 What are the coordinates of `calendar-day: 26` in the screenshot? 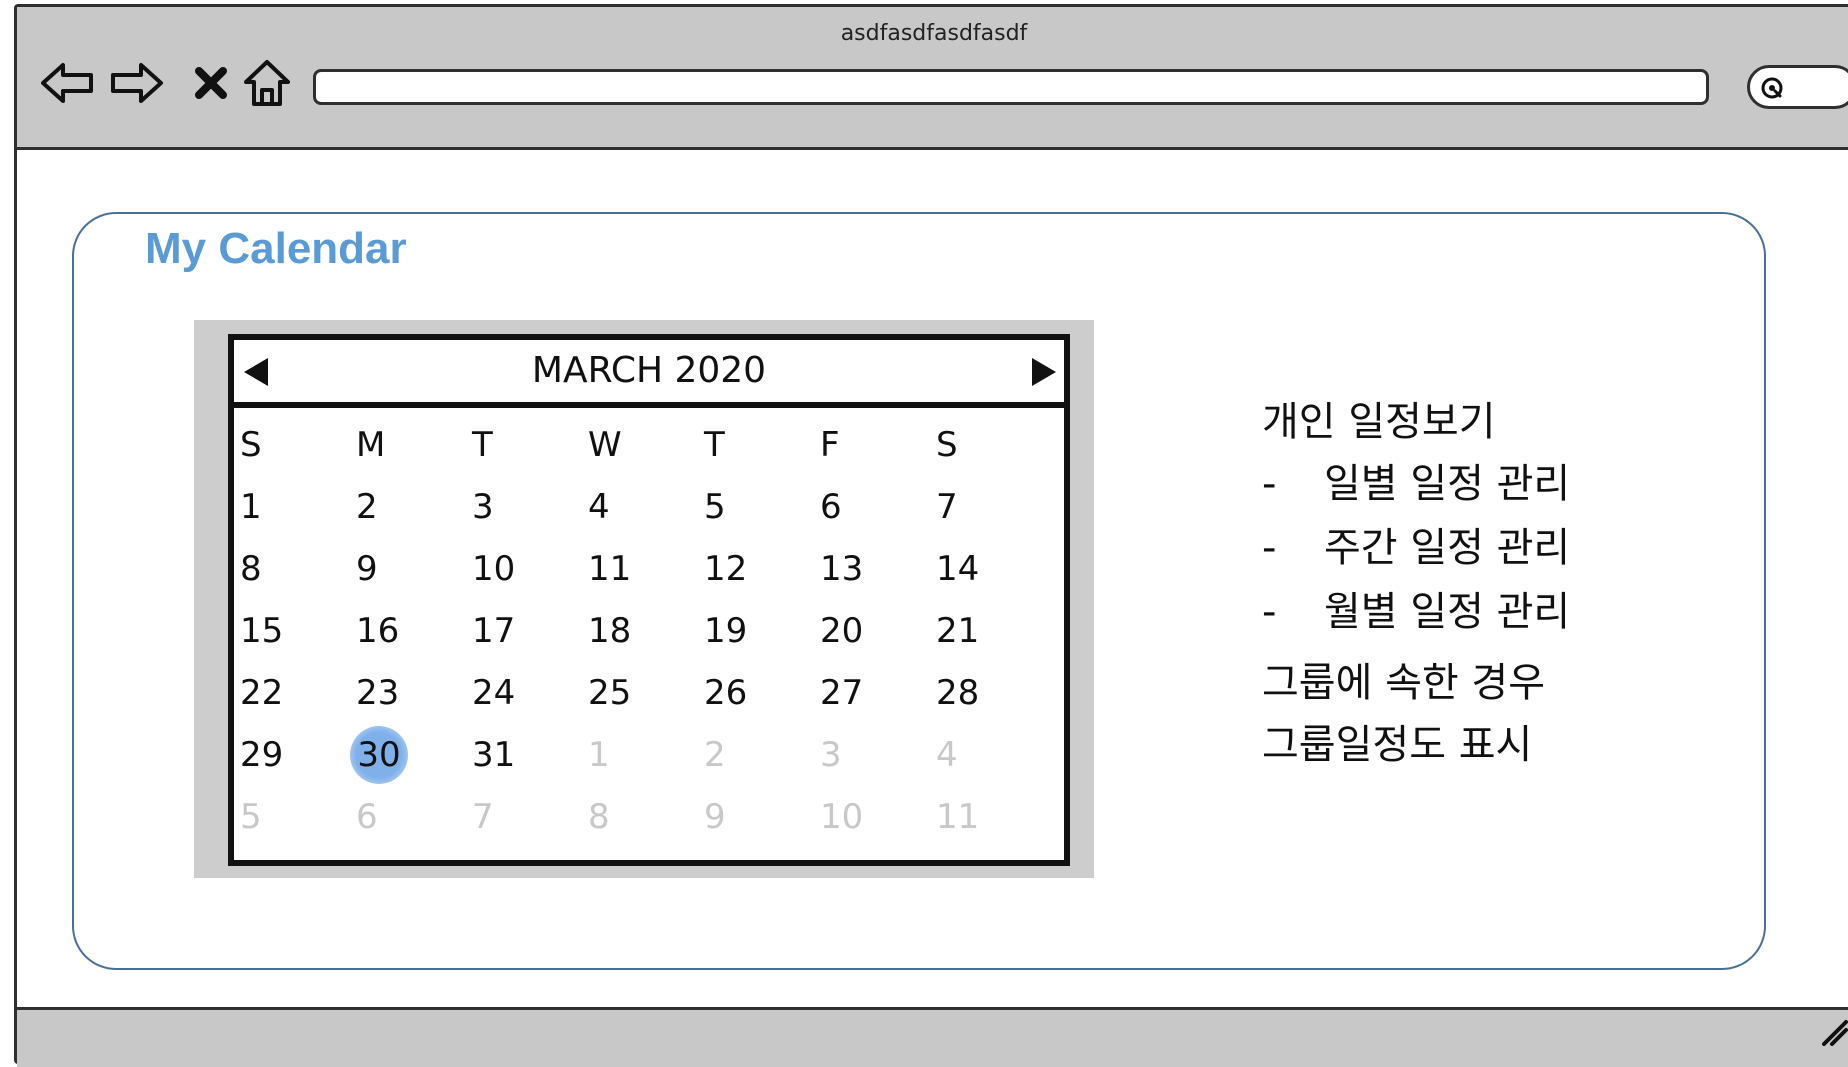 It's located at (762, 693).